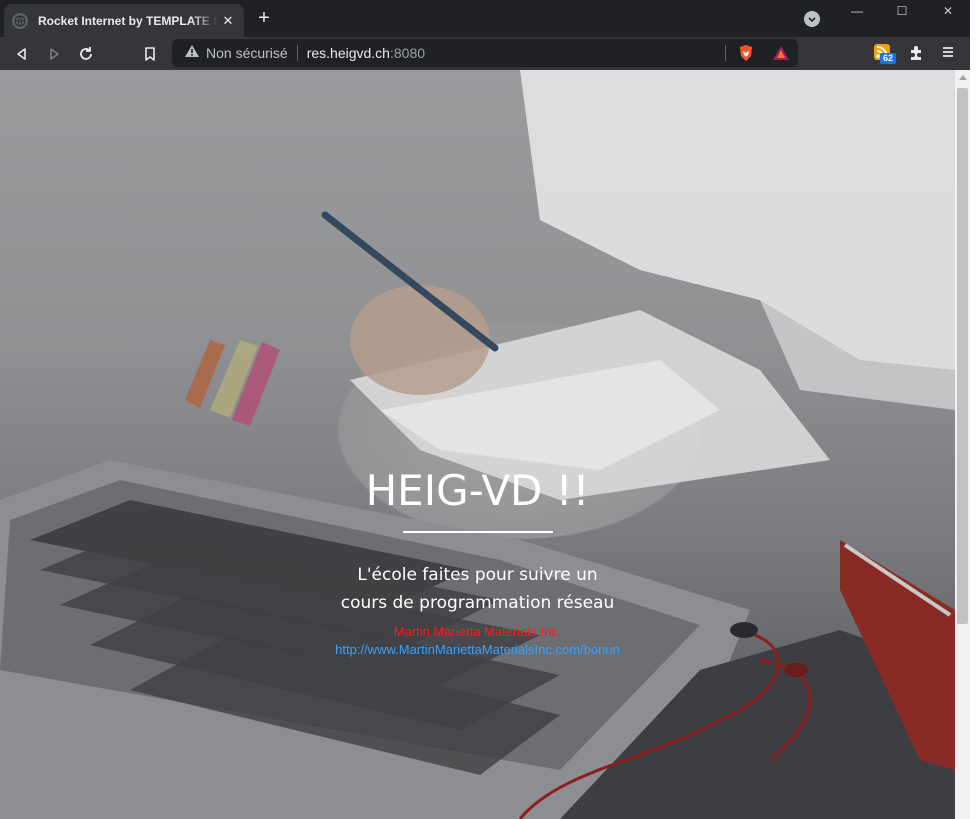  What do you see at coordinates (20, 20) in the screenshot?
I see `globe-icon` at bounding box center [20, 20].